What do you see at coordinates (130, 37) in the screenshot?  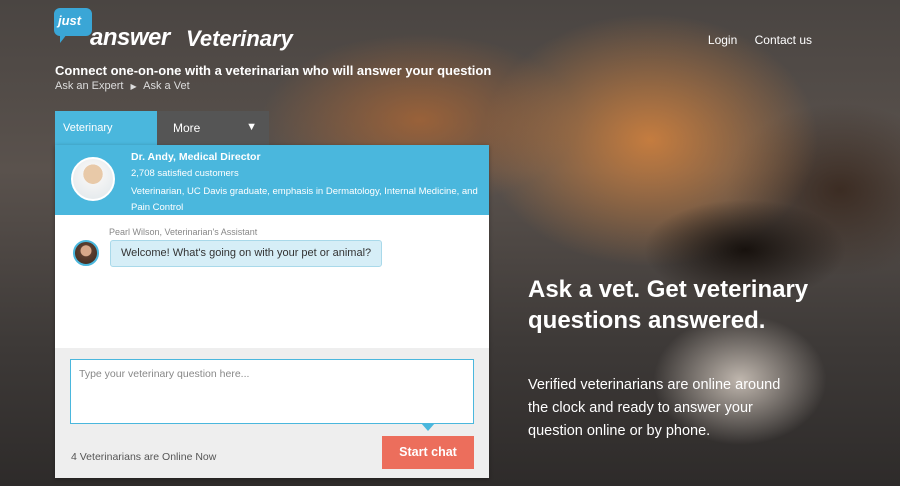 I see `logo-answer: answer` at bounding box center [130, 37].